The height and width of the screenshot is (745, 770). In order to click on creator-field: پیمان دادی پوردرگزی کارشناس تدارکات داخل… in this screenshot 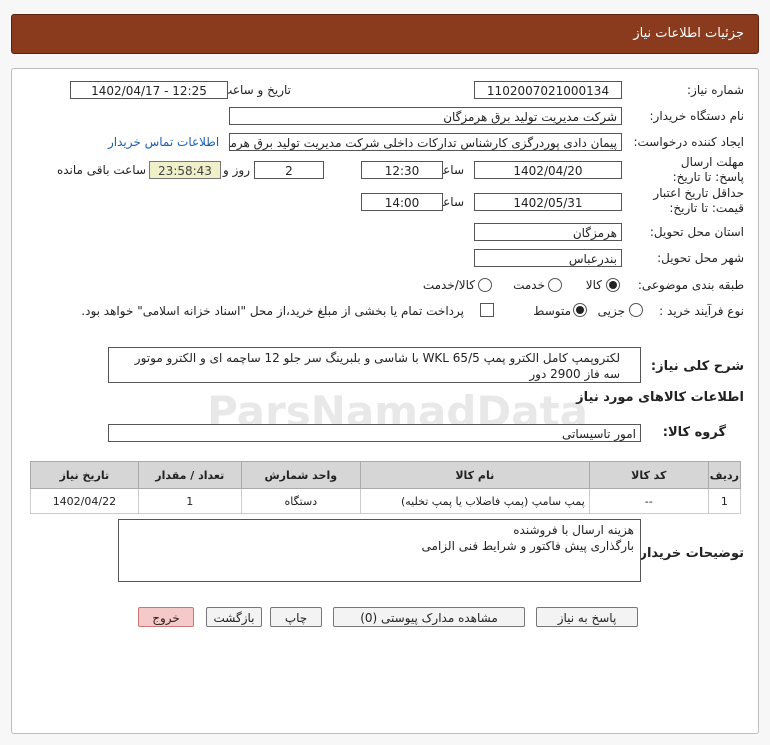, I will do `click(425, 142)`.